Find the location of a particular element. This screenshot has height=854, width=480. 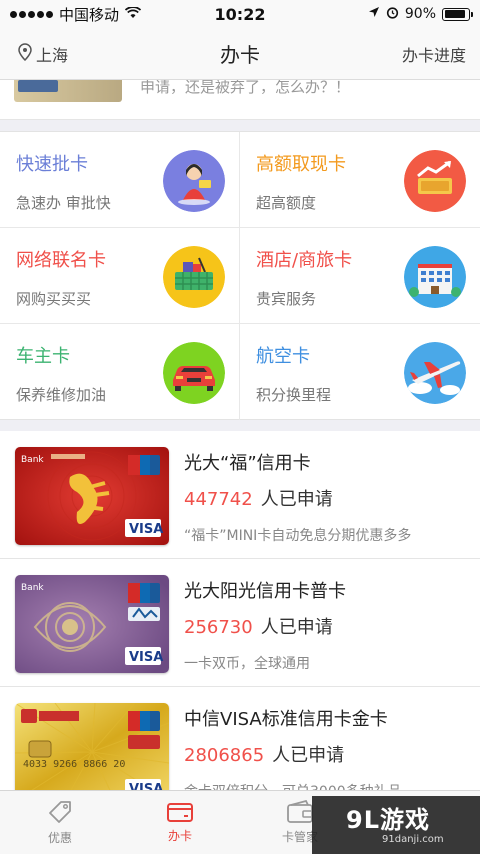

map-pin-icon is located at coordinates (25, 53).